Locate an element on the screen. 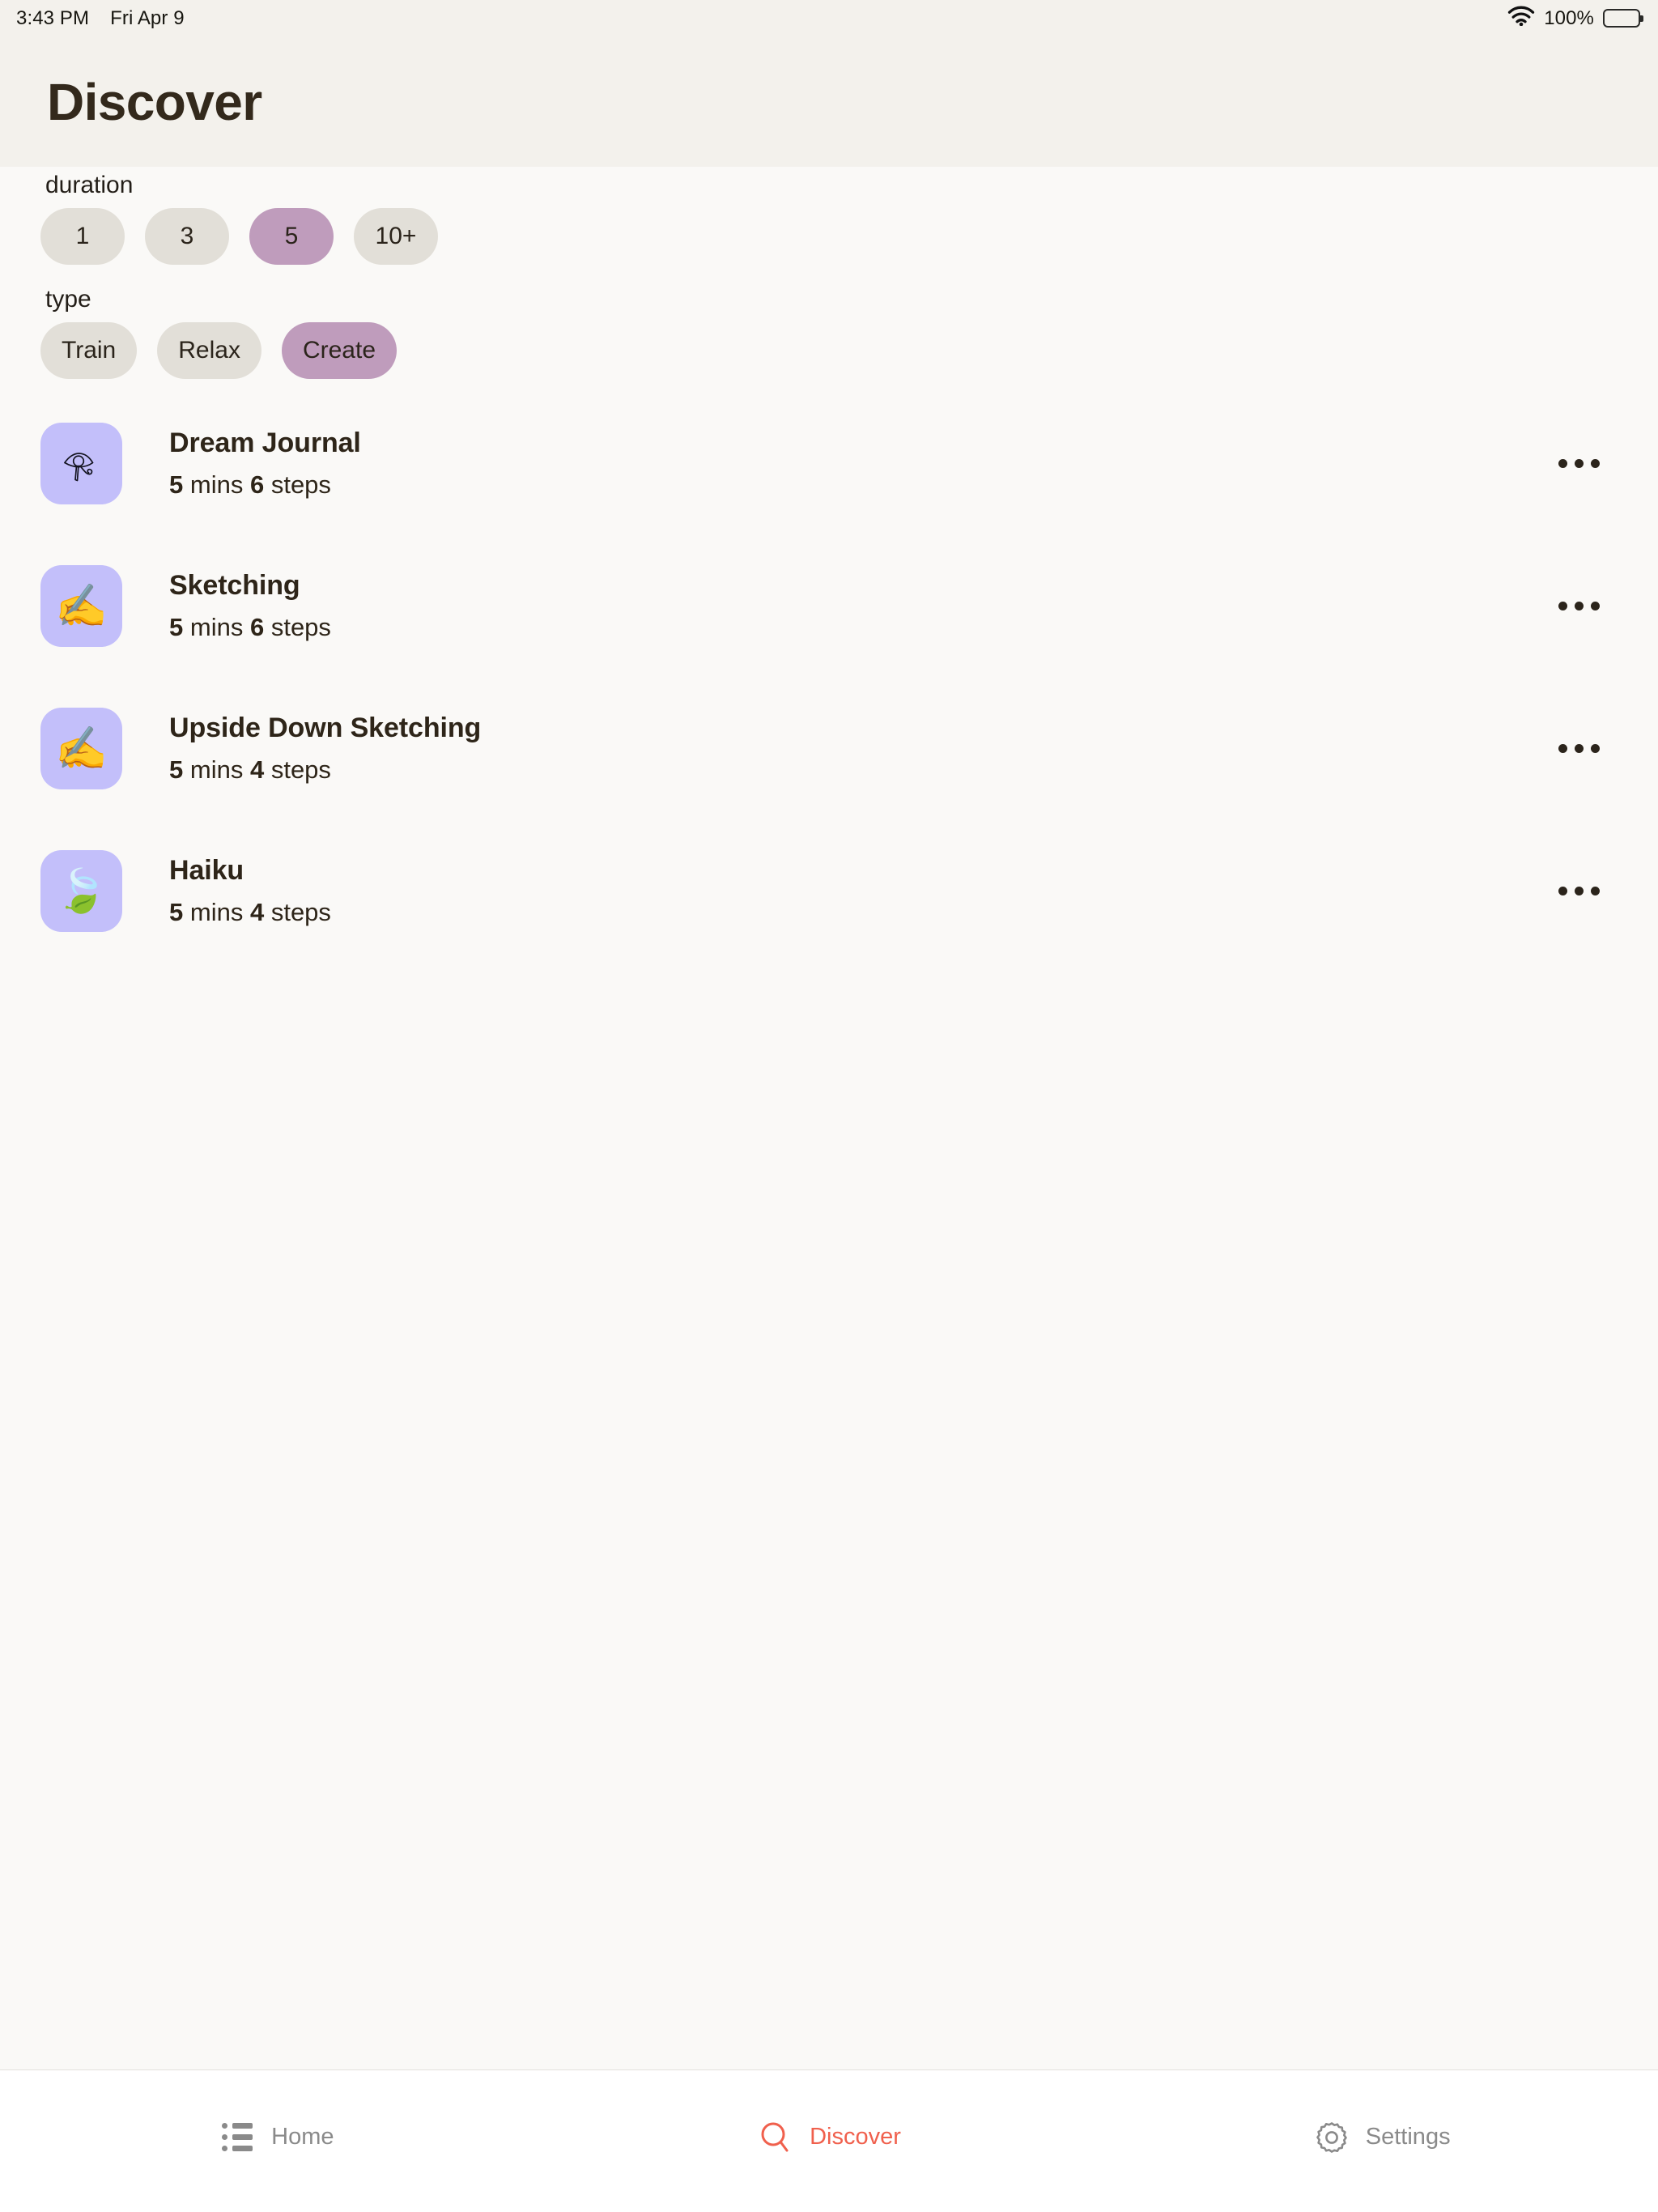 The image size is (1658, 2212). chip-row-type: Train Relax Create is located at coordinates (829, 351).